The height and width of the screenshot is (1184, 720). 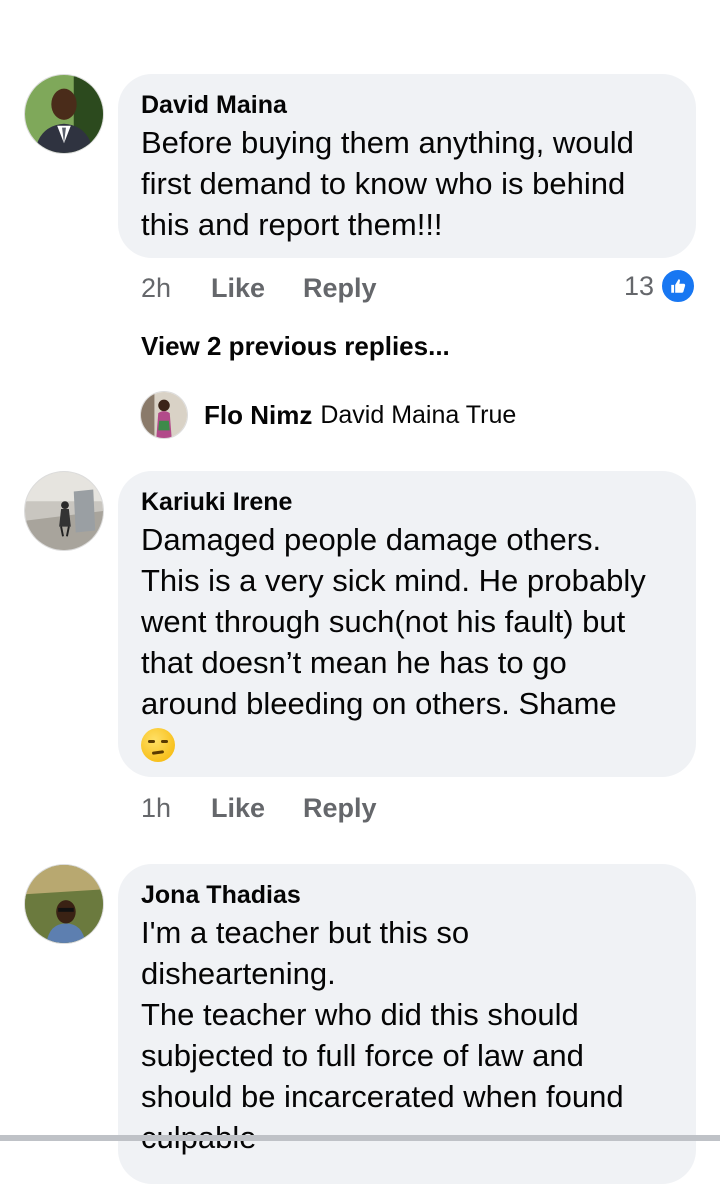 I want to click on avatar-flo-nimz, so click(x=164, y=415).